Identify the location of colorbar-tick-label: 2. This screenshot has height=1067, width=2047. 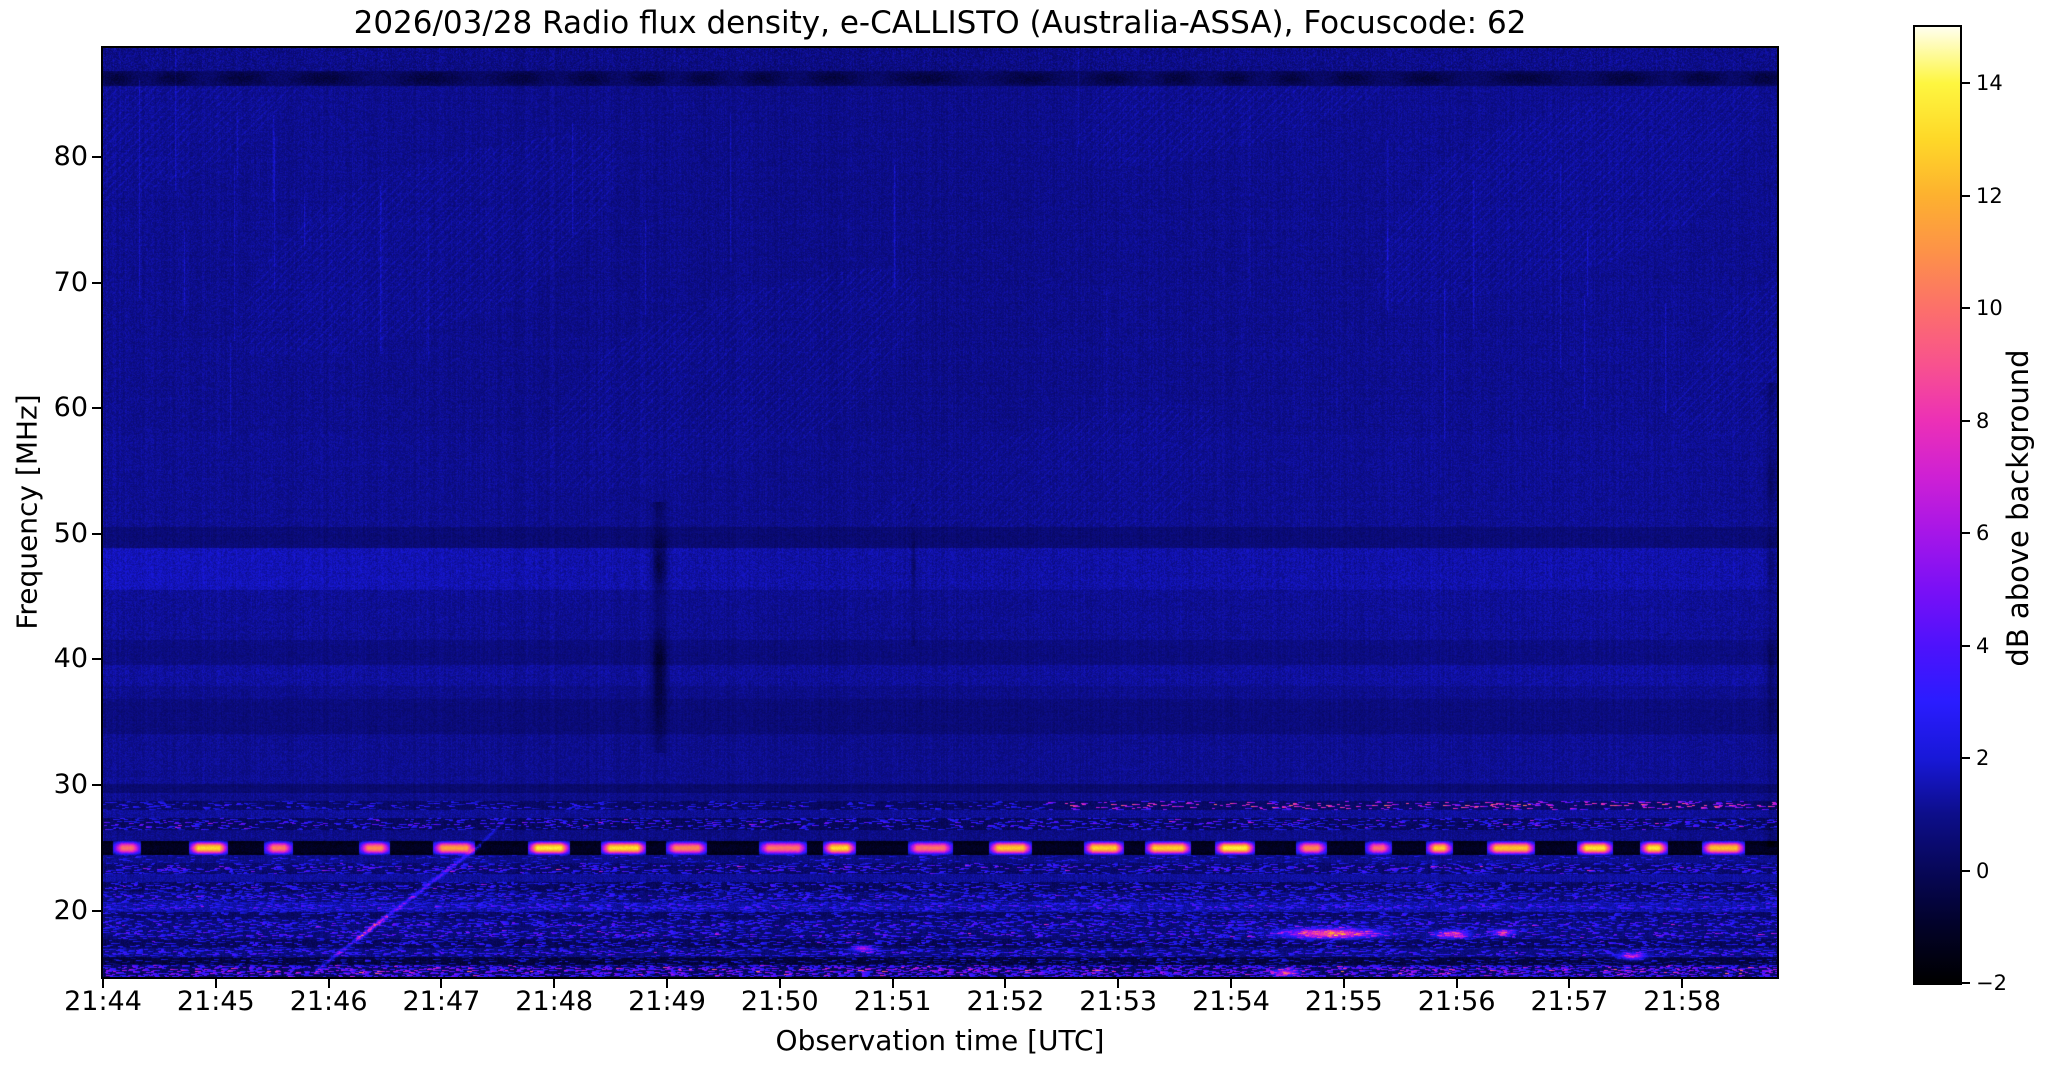
(1983, 758).